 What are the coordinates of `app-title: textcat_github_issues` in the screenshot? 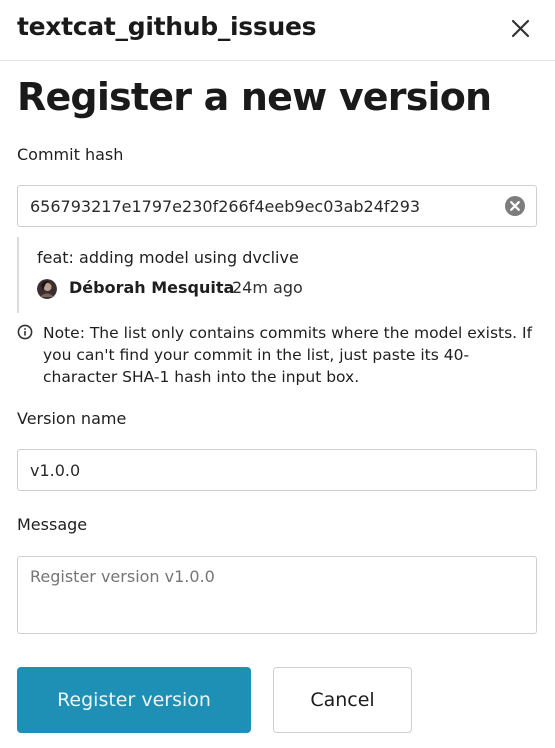 It's located at (167, 26).